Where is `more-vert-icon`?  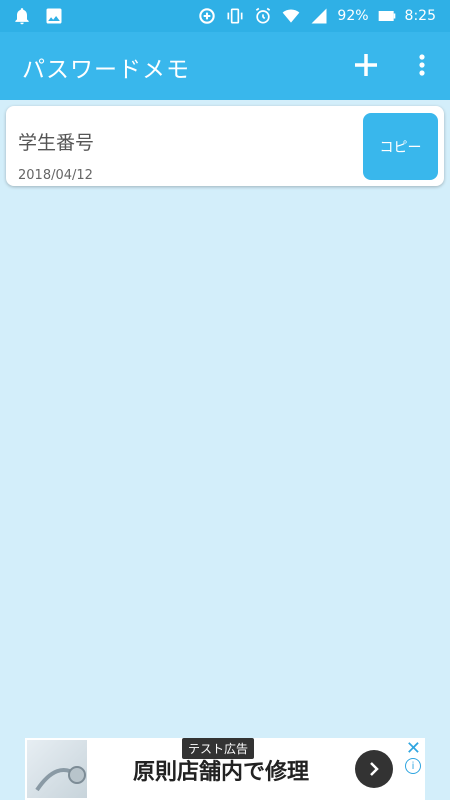
more-vert-icon is located at coordinates (422, 65).